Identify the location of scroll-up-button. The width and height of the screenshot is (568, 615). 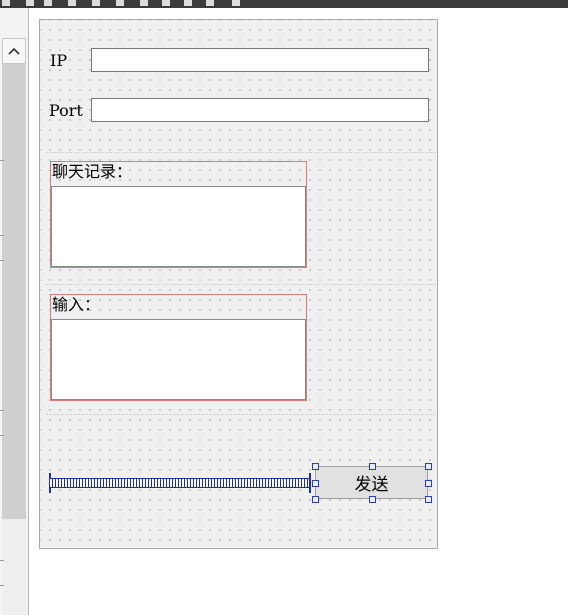
(14, 51).